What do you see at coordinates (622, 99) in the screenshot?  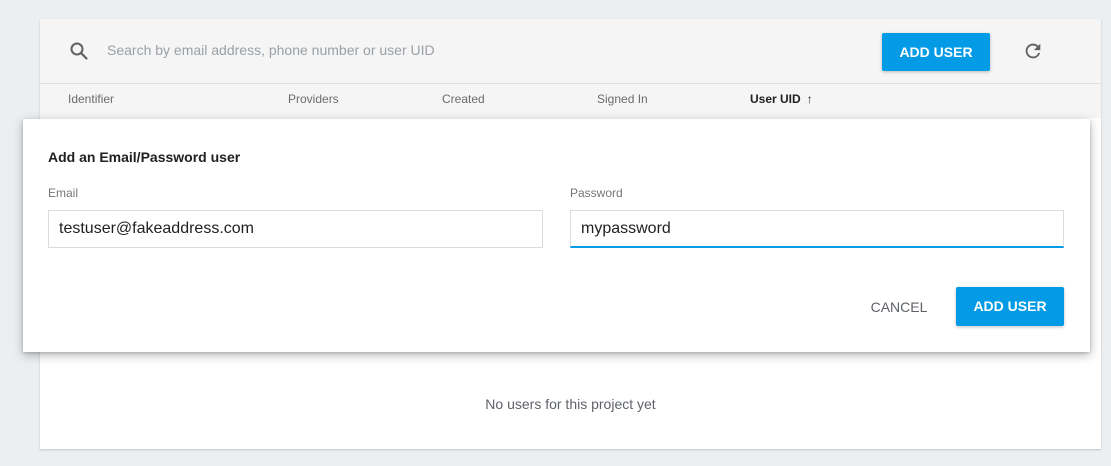 I see `column-header-signed-in: Signed In` at bounding box center [622, 99].